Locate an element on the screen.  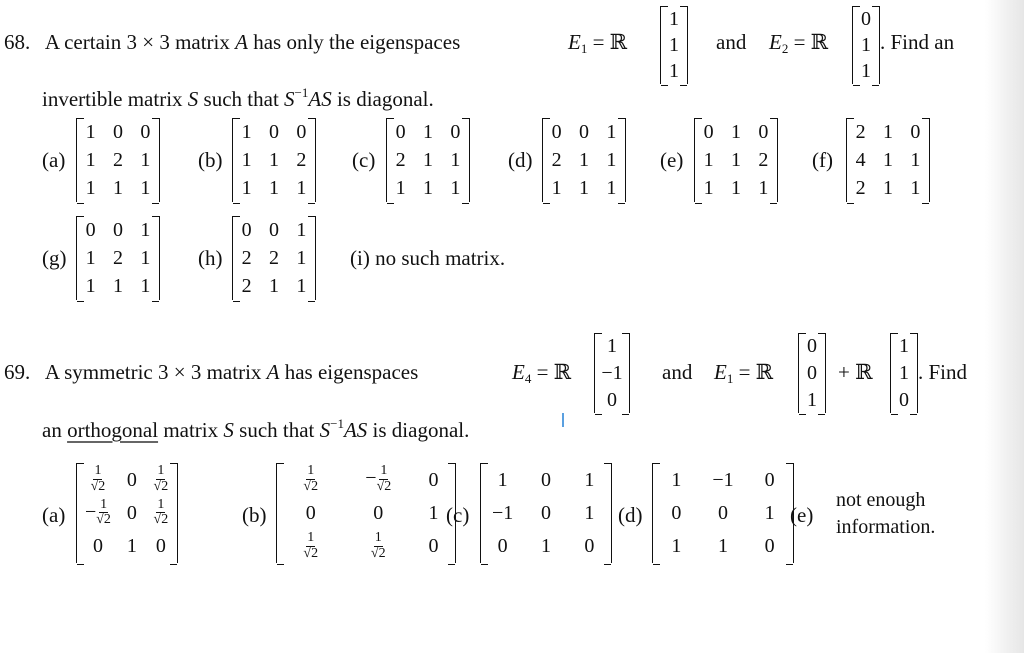
statement-text: has only the eigenspaces is located at coordinates (357, 42).